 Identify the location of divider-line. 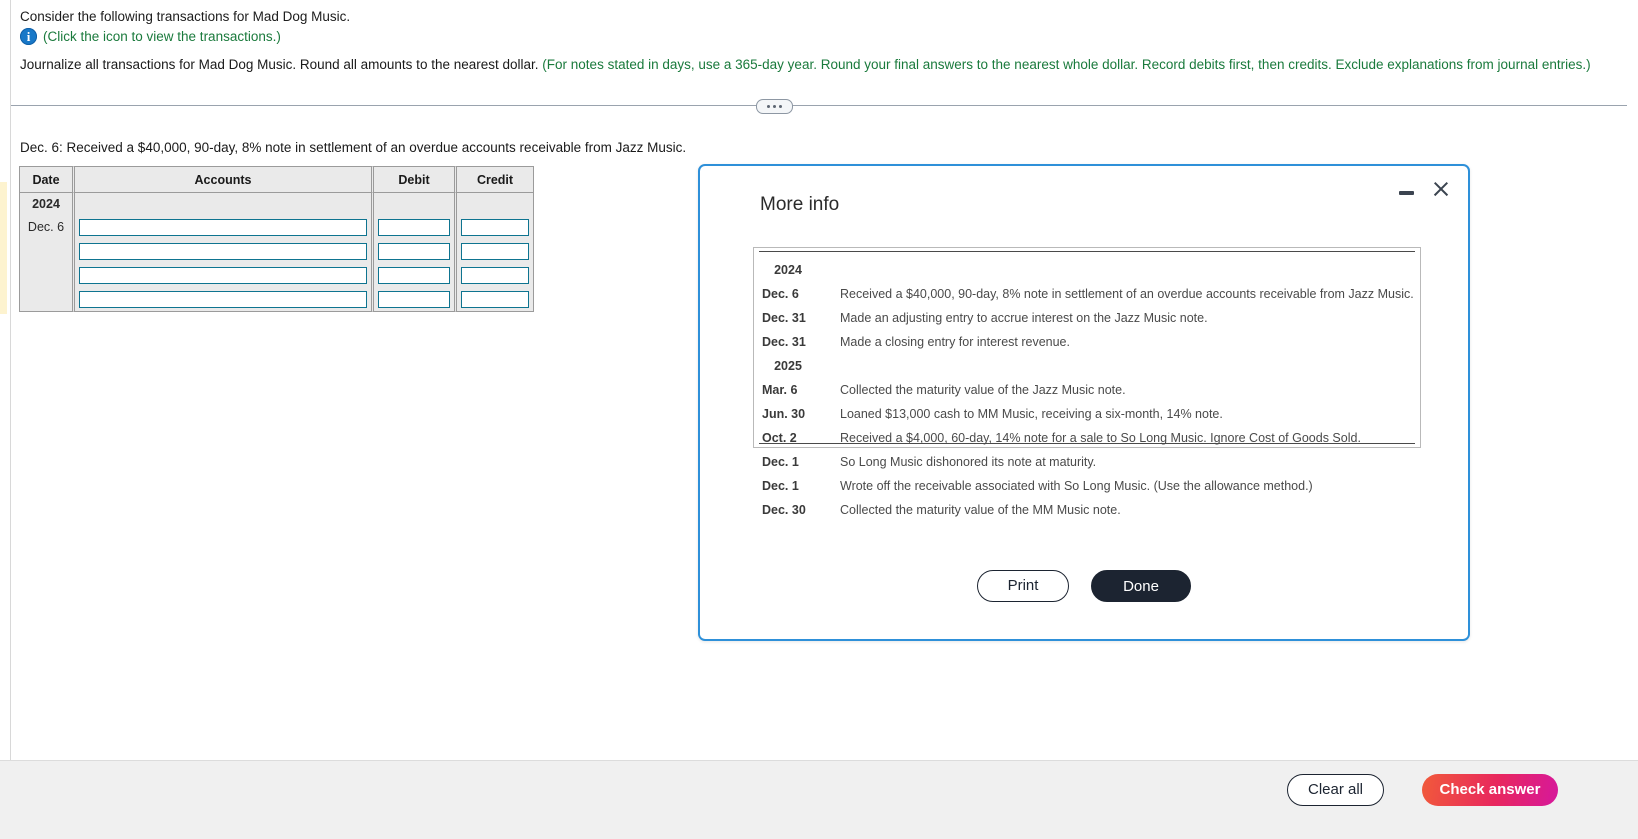
(819, 105).